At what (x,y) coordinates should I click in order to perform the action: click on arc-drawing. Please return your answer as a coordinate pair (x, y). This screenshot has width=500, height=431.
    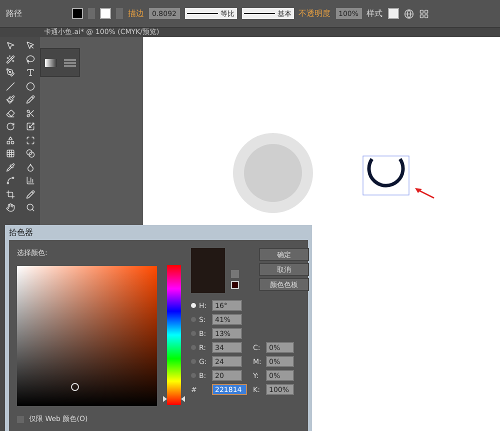
    Looking at the image, I should click on (386, 175).